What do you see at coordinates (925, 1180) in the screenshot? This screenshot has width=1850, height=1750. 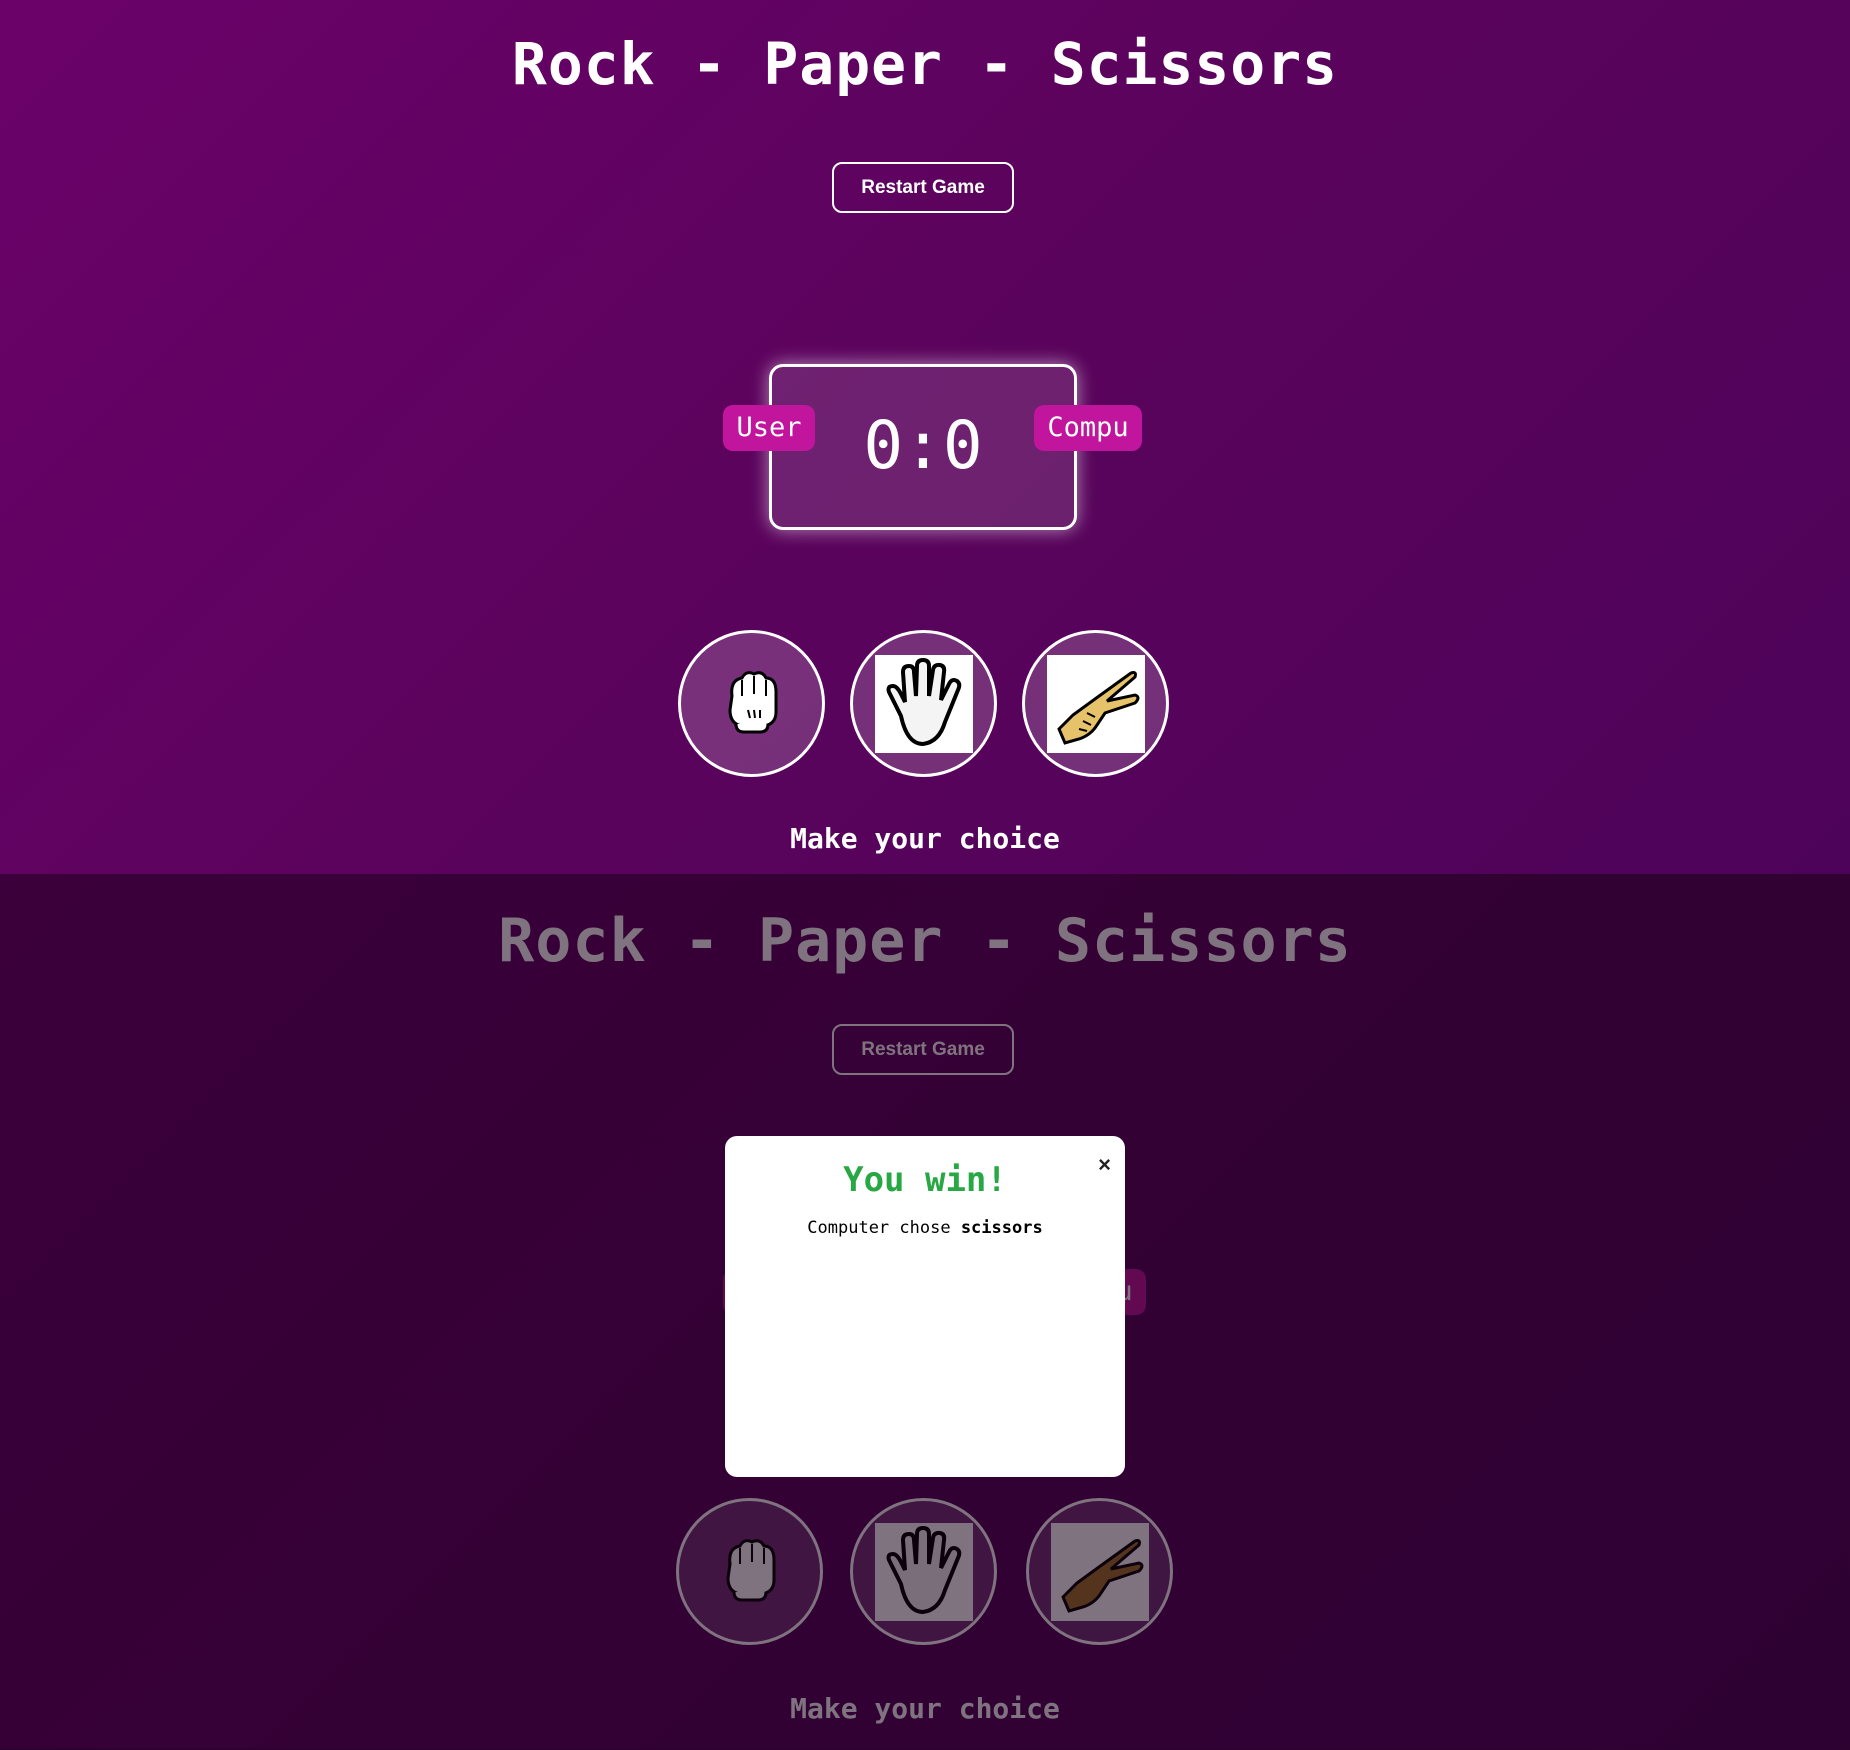 I see `result-heading: You win!` at bounding box center [925, 1180].